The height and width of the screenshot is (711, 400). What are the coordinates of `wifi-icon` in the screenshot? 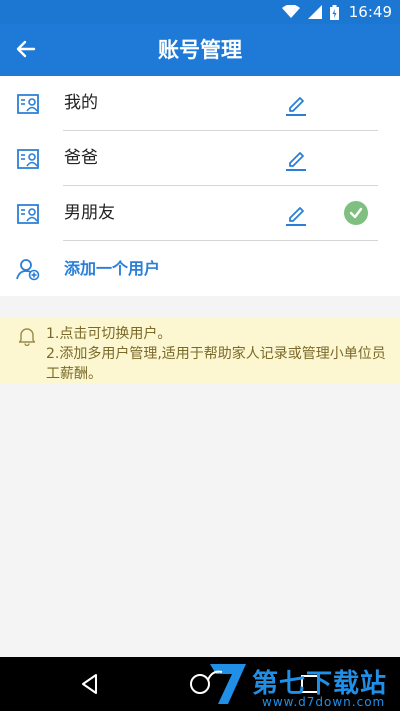 It's located at (290, 12).